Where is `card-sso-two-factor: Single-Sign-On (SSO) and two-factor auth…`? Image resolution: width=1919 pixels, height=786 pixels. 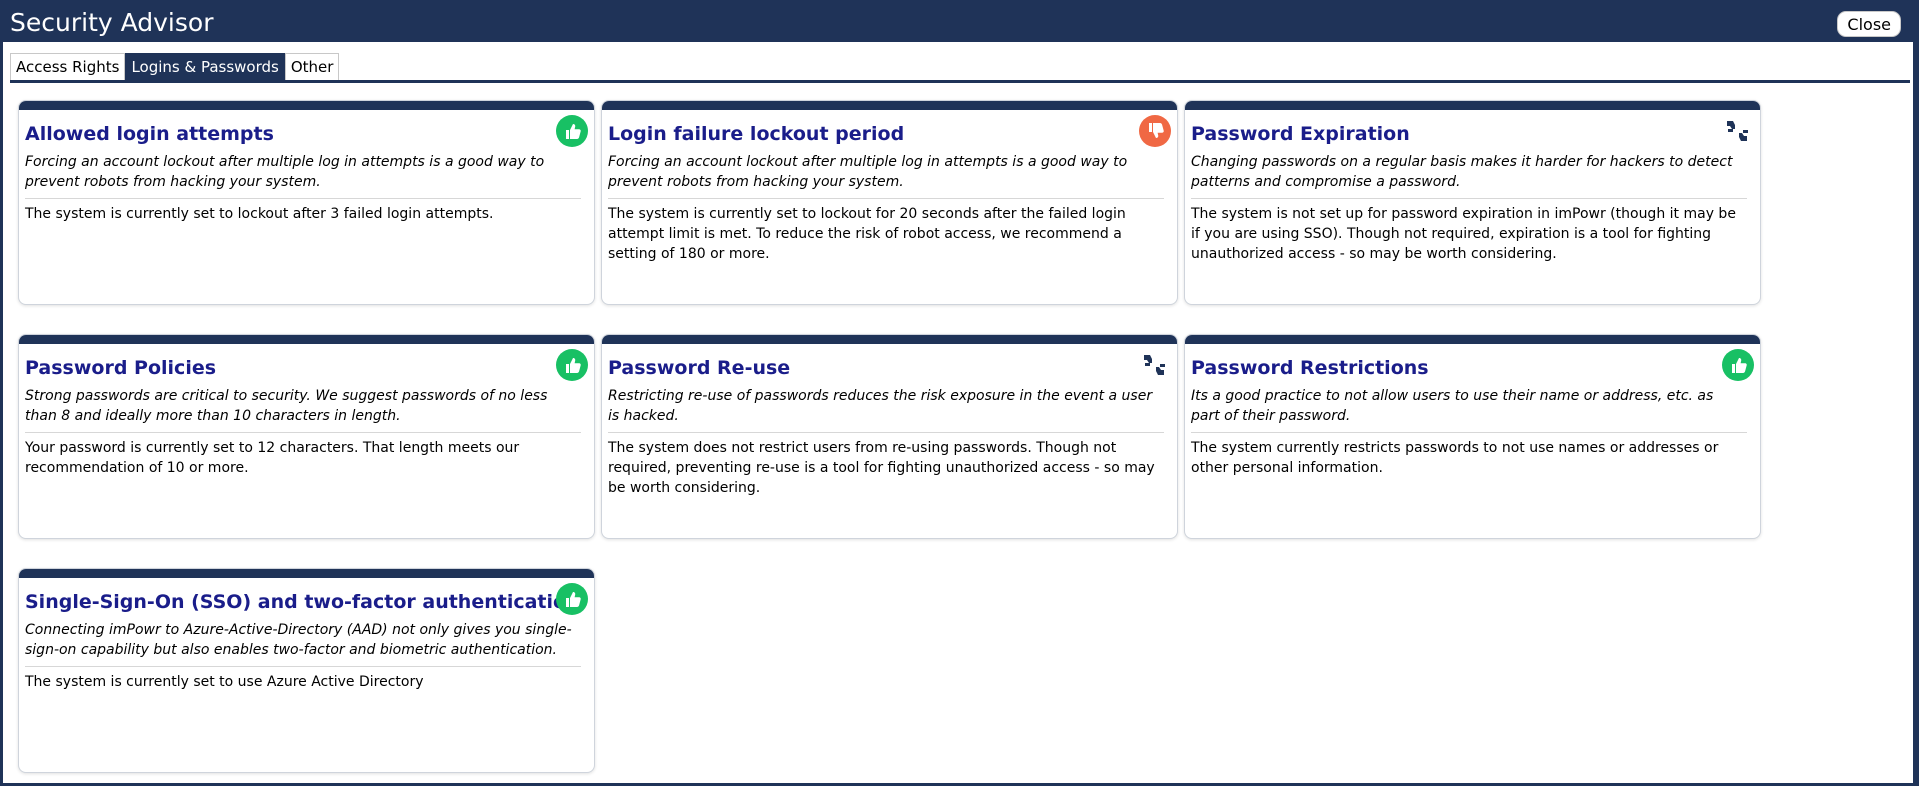
card-sso-two-factor: Single-Sign-On (SSO) and two-factor auth… is located at coordinates (306, 670).